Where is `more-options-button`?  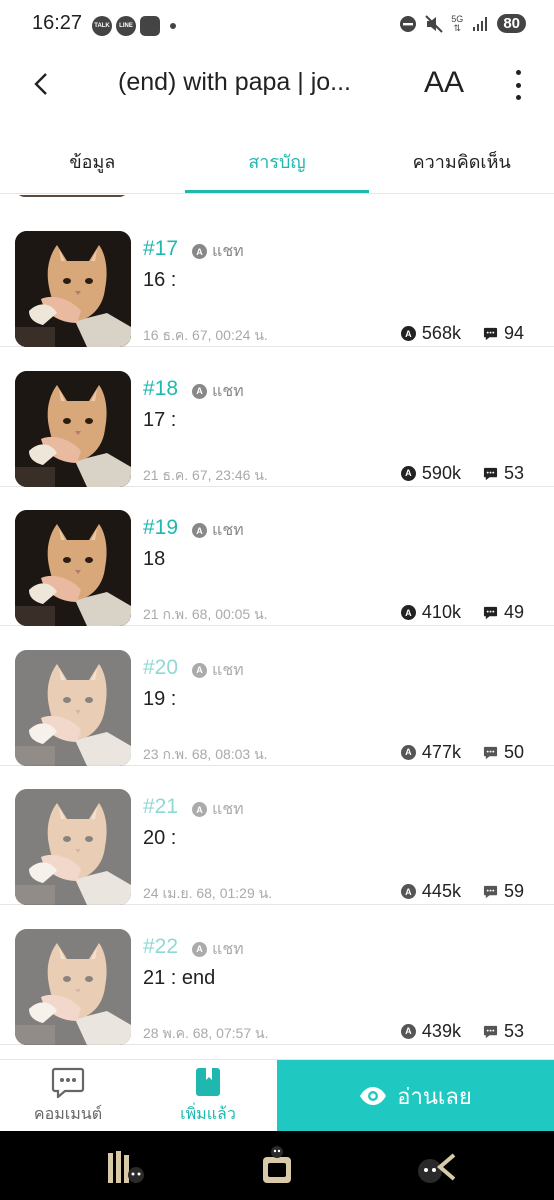
more-options-button is located at coordinates (518, 85).